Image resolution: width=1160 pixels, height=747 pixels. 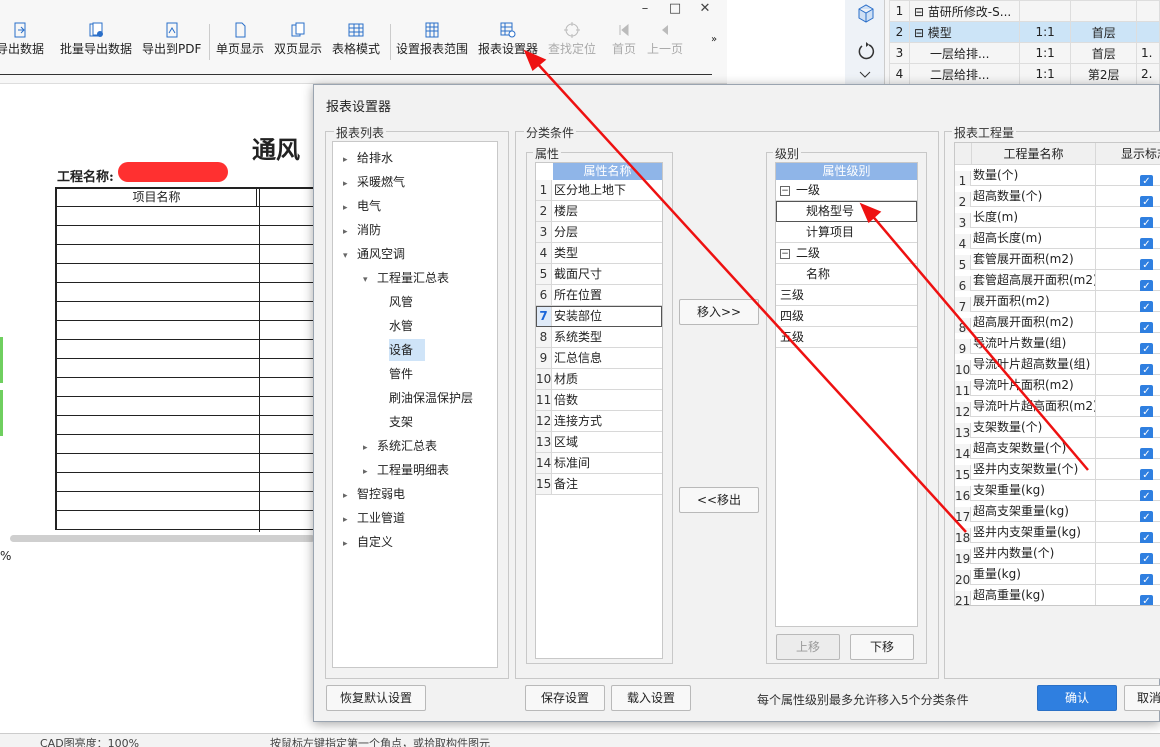 I want to click on attribute-row: 3 分层, so click(x=599, y=232).